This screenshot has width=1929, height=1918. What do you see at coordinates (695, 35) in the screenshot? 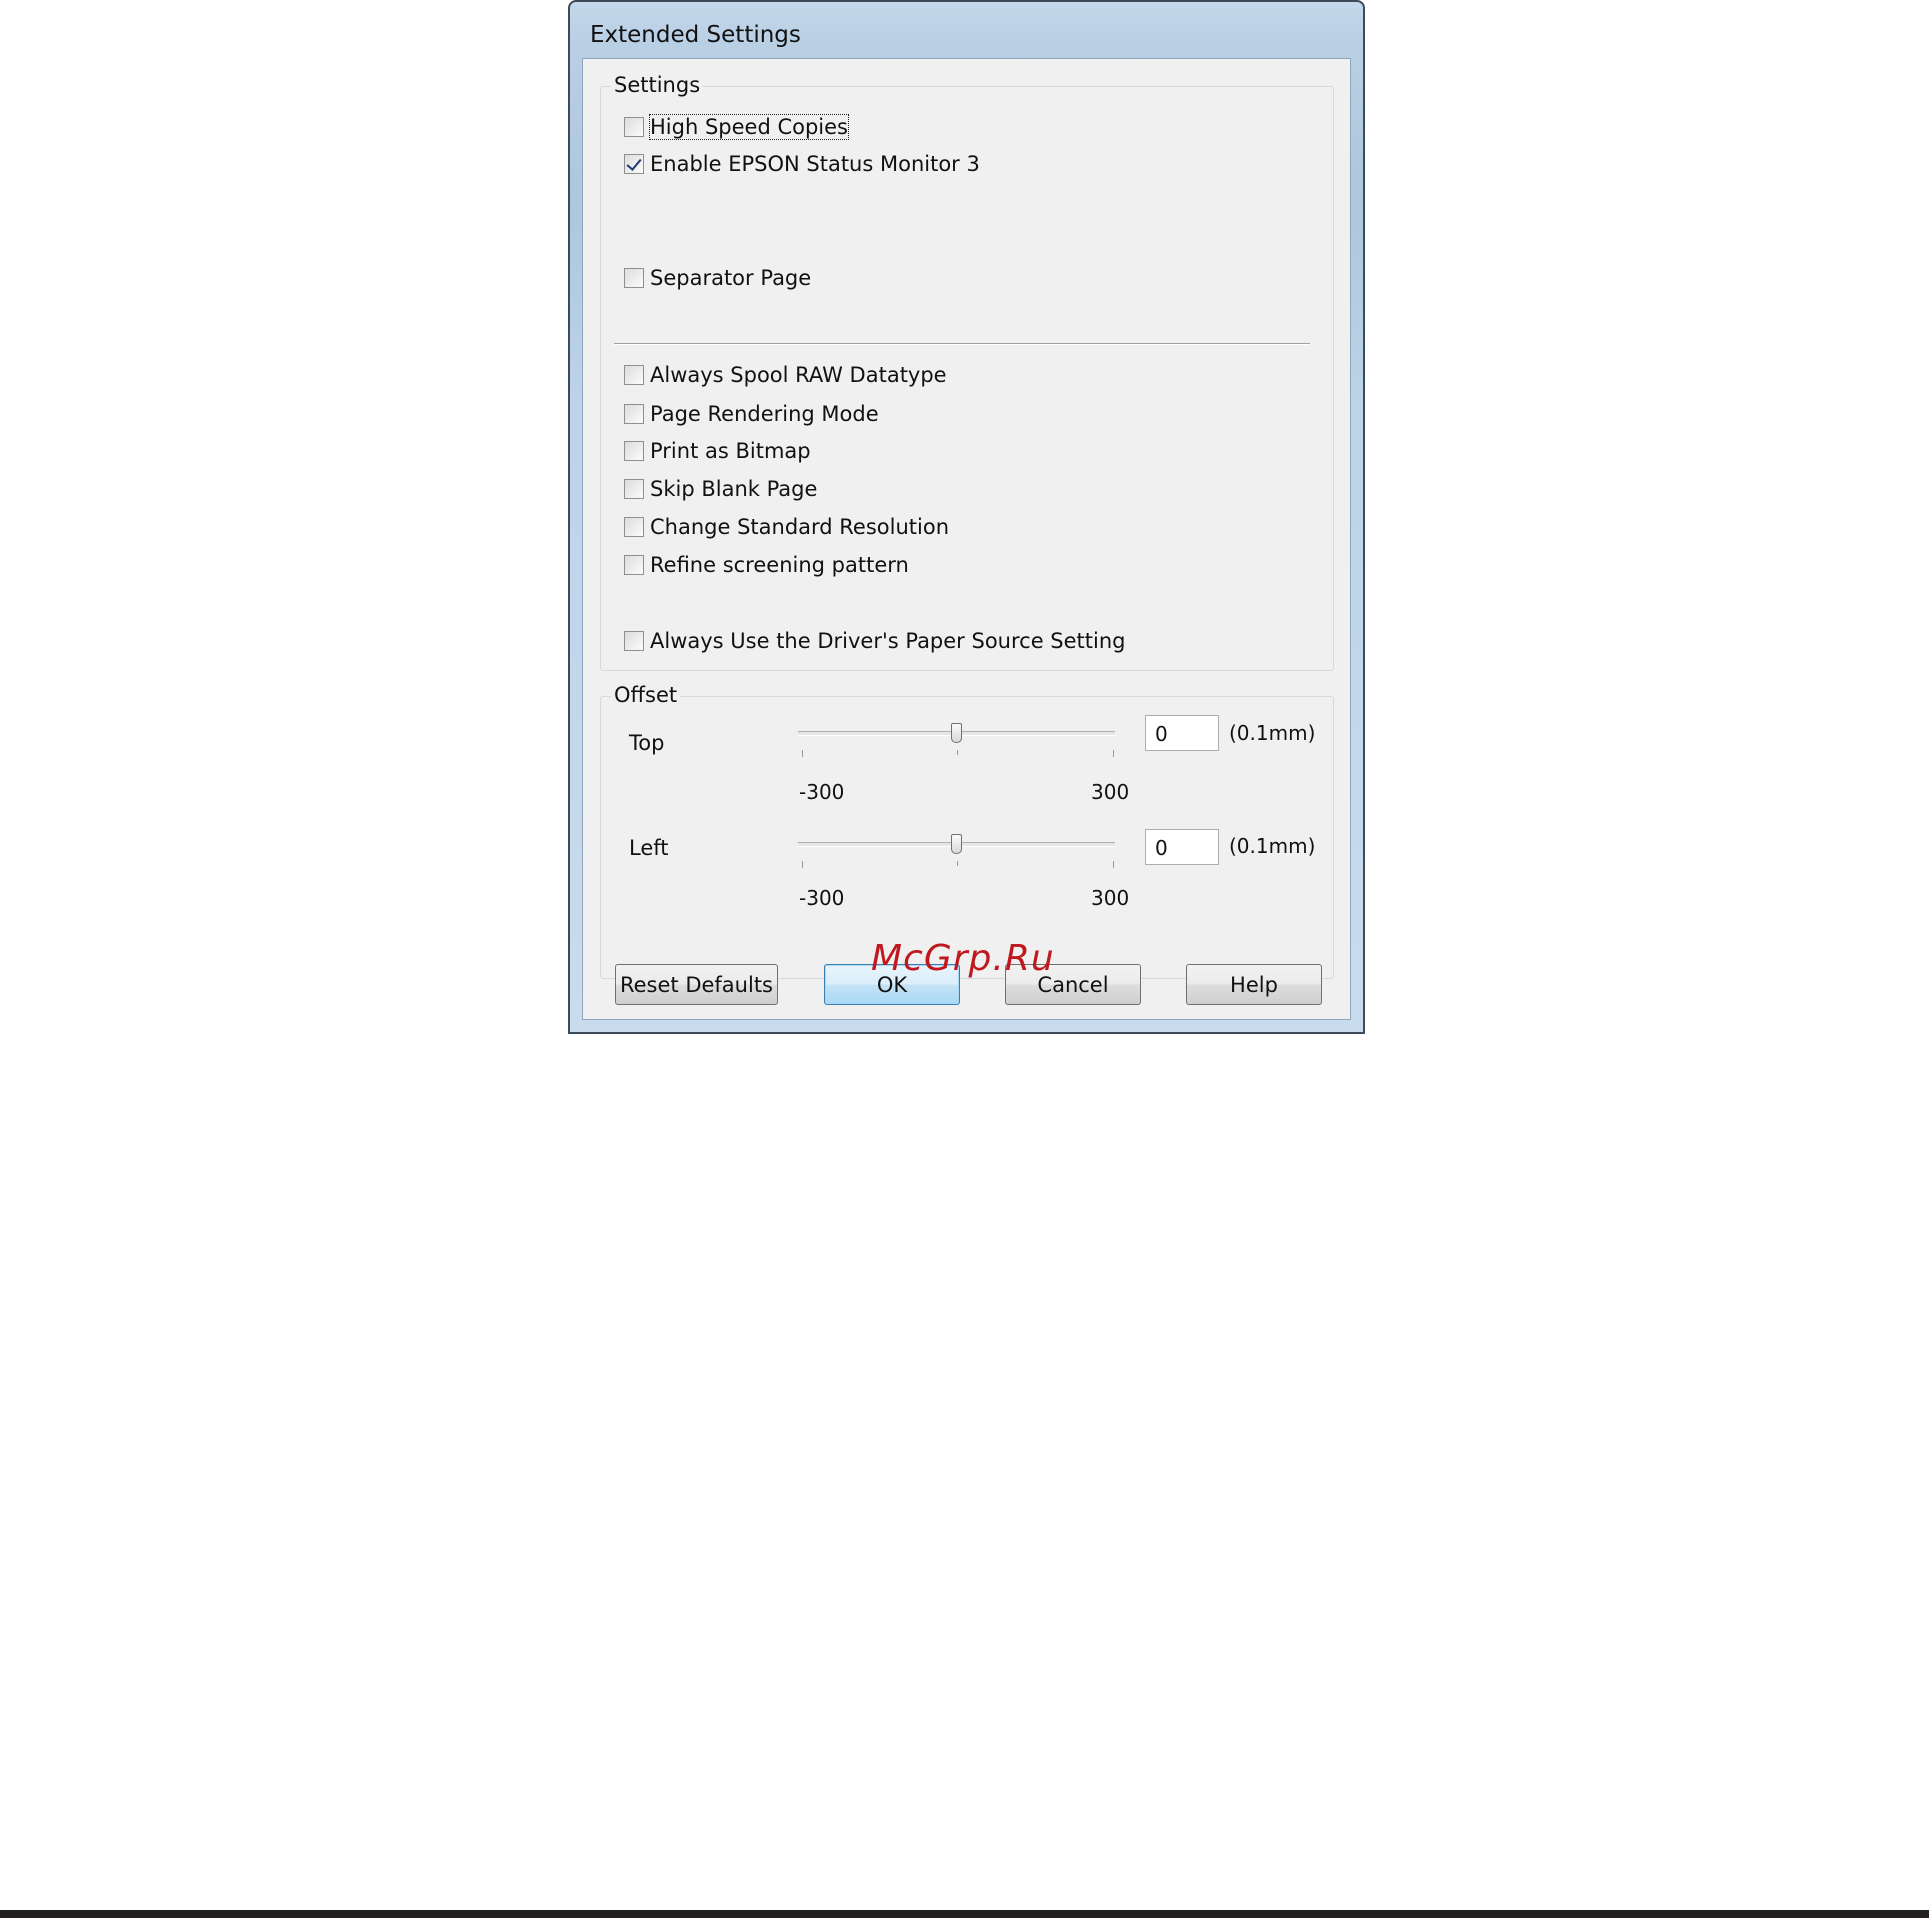
I see `dialog-title: Extended Settings` at bounding box center [695, 35].